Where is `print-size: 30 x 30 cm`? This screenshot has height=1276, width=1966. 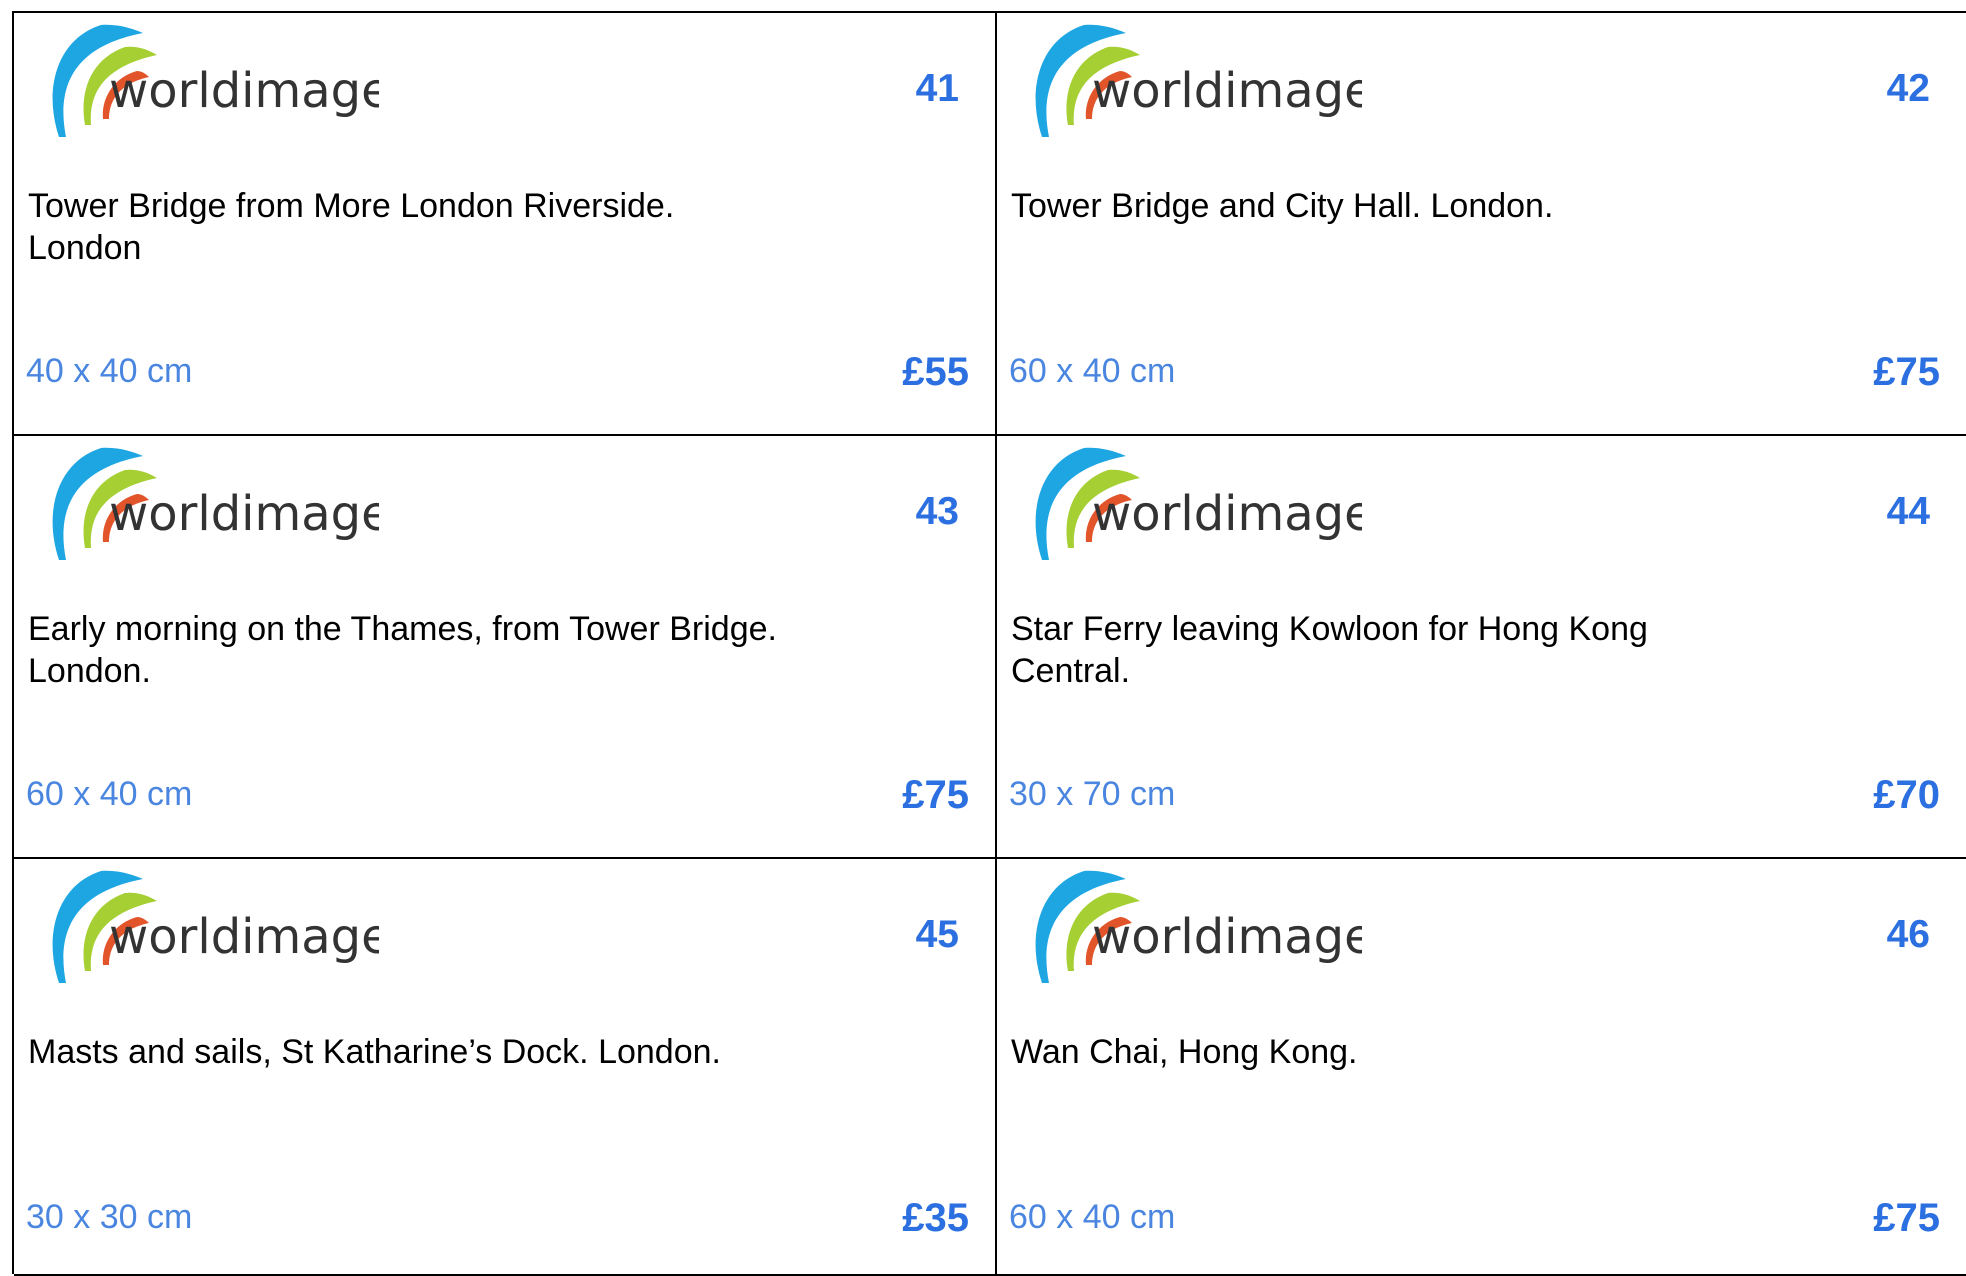
print-size: 30 x 30 cm is located at coordinates (109, 1217).